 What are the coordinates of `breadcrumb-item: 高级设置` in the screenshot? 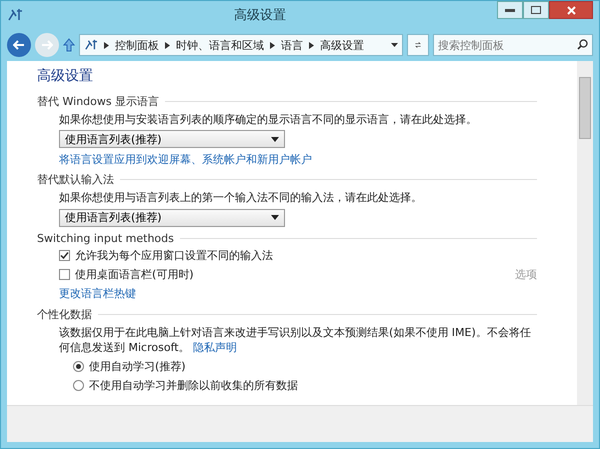 It's located at (342, 45).